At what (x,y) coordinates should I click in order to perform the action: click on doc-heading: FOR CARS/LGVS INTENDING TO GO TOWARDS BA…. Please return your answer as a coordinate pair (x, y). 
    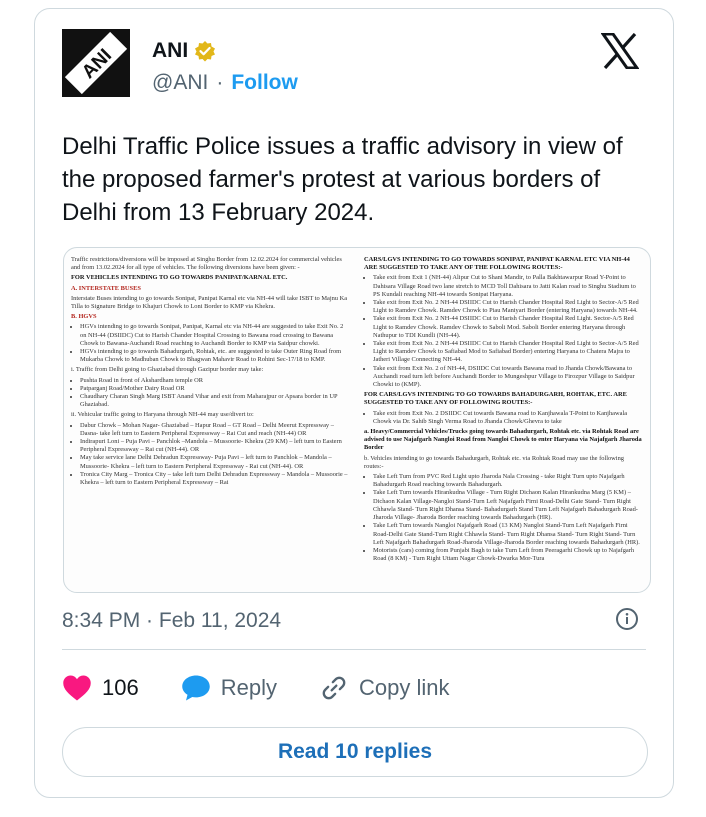
    Looking at the image, I should click on (495, 399).